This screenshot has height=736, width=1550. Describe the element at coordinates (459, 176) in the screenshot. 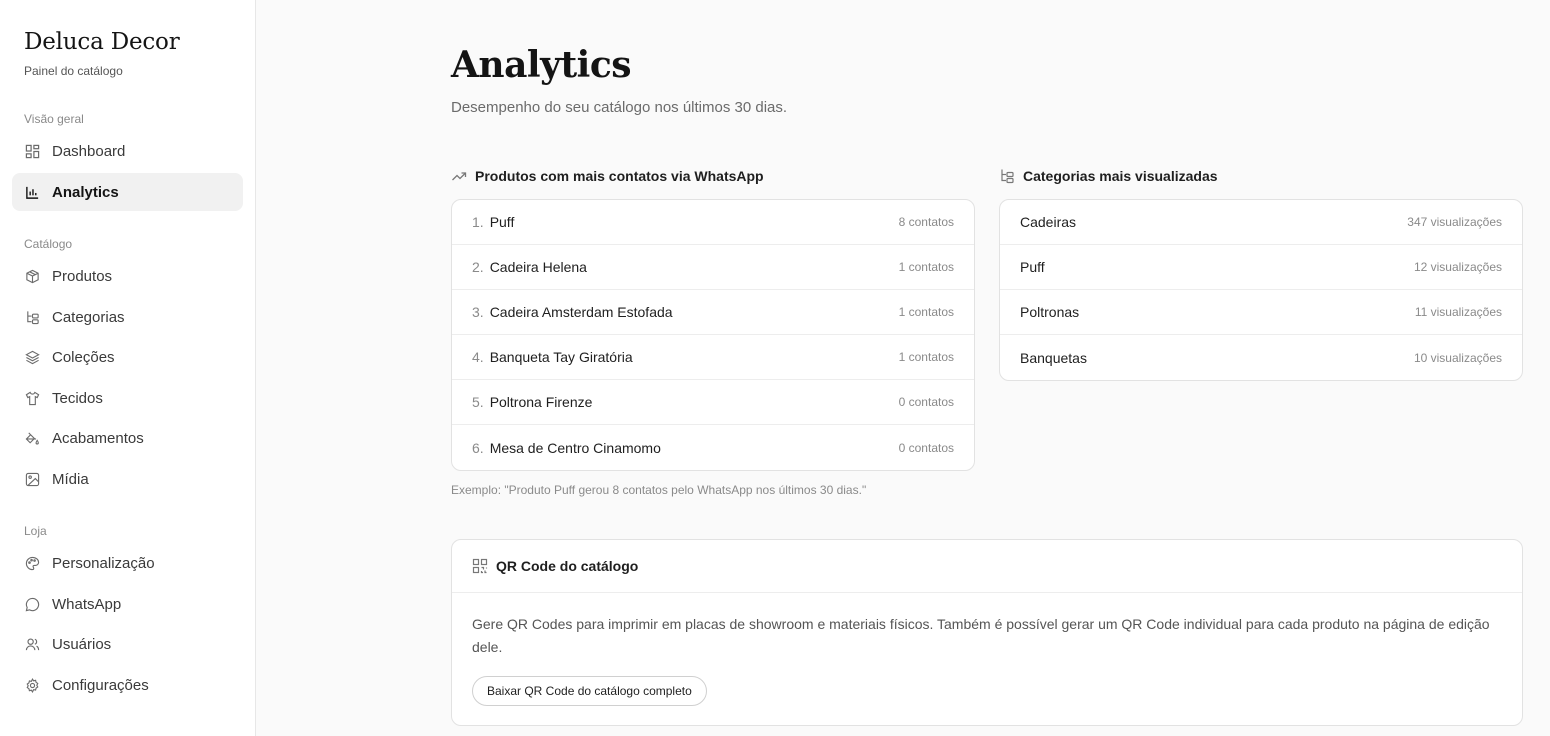

I see `trending-up-icon` at that location.